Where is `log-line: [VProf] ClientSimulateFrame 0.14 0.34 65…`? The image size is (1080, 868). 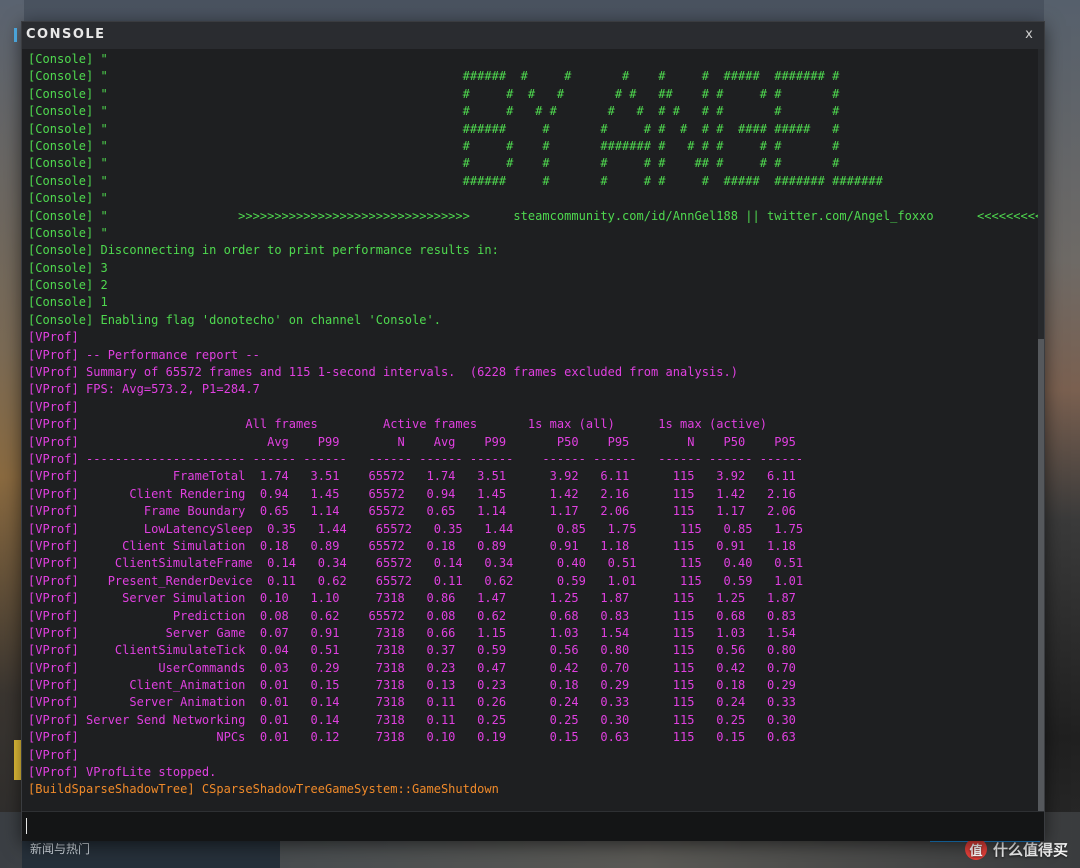 log-line: [VProf] ClientSimulateFrame 0.14 0.34 65… is located at coordinates (416, 563).